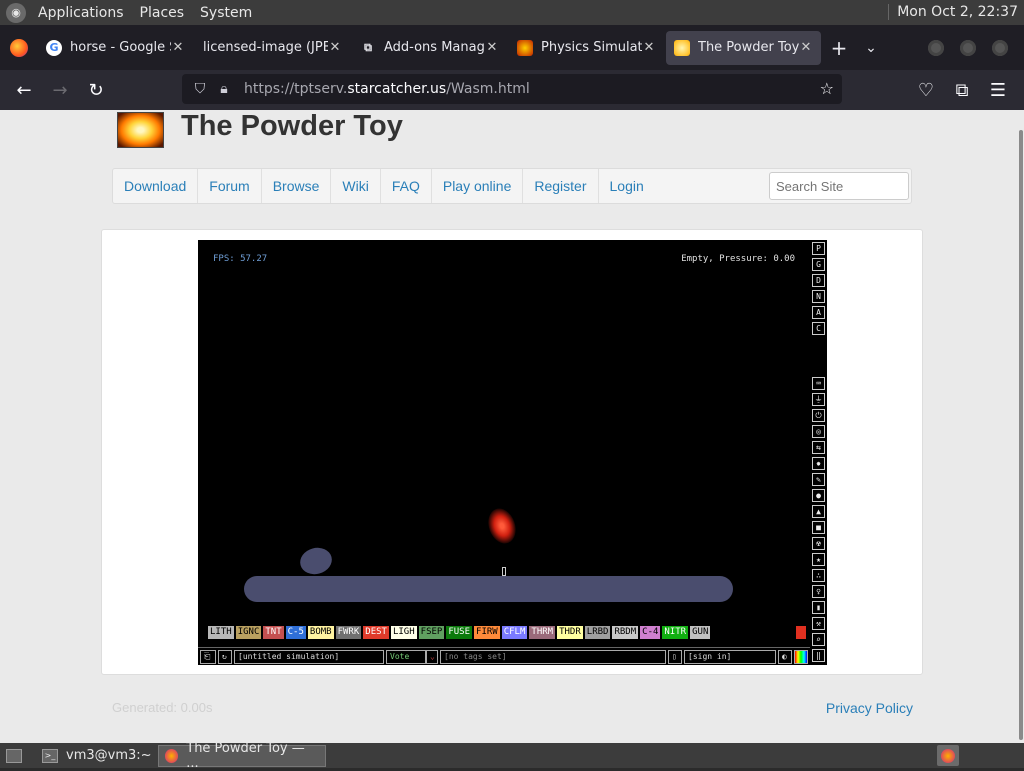 Image resolution: width=1024 pixels, height=771 pixels. Describe the element at coordinates (403, 632) in the screenshot. I see `element-ligh: LIGH` at that location.